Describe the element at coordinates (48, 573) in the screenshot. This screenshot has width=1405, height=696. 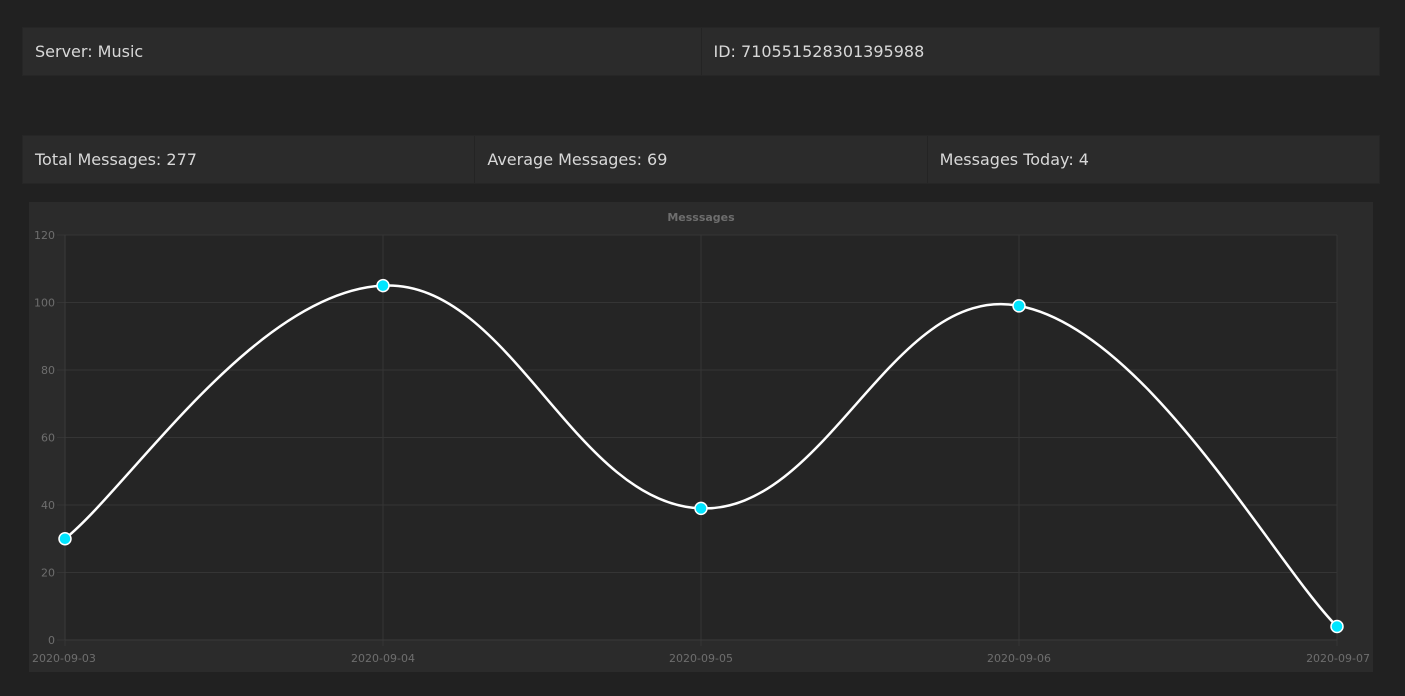
I see `y-tick-label: 20` at that location.